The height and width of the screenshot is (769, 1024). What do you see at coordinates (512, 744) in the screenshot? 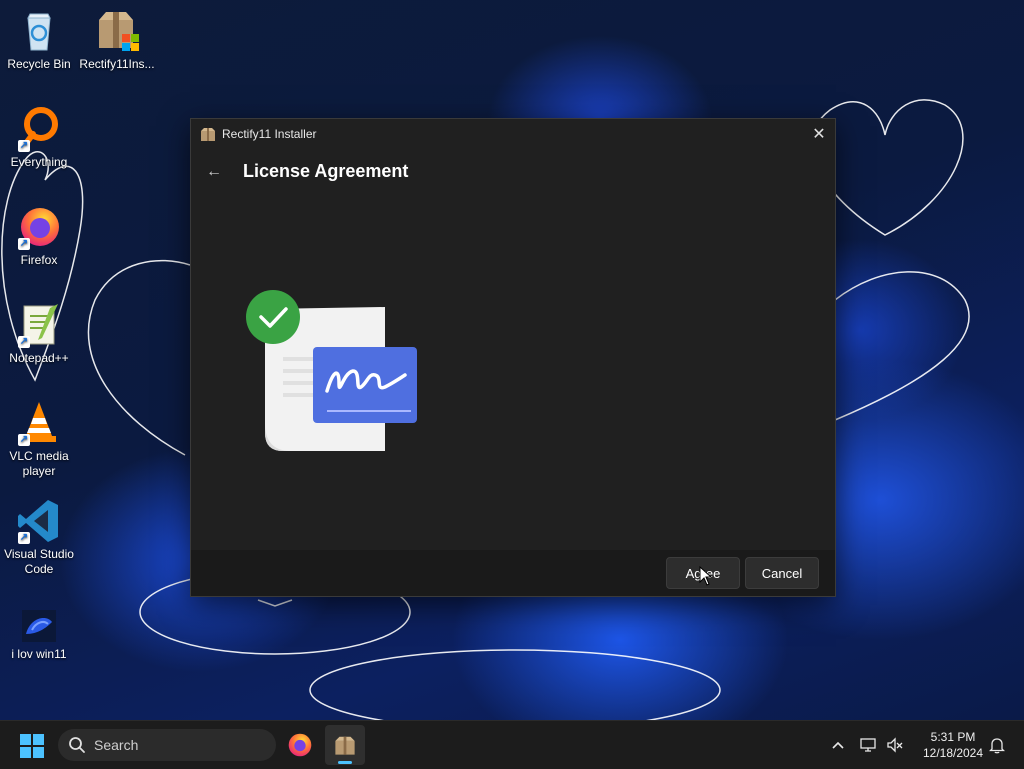
I see `taskbar: Search 5:31 PM 12/18/2024` at bounding box center [512, 744].